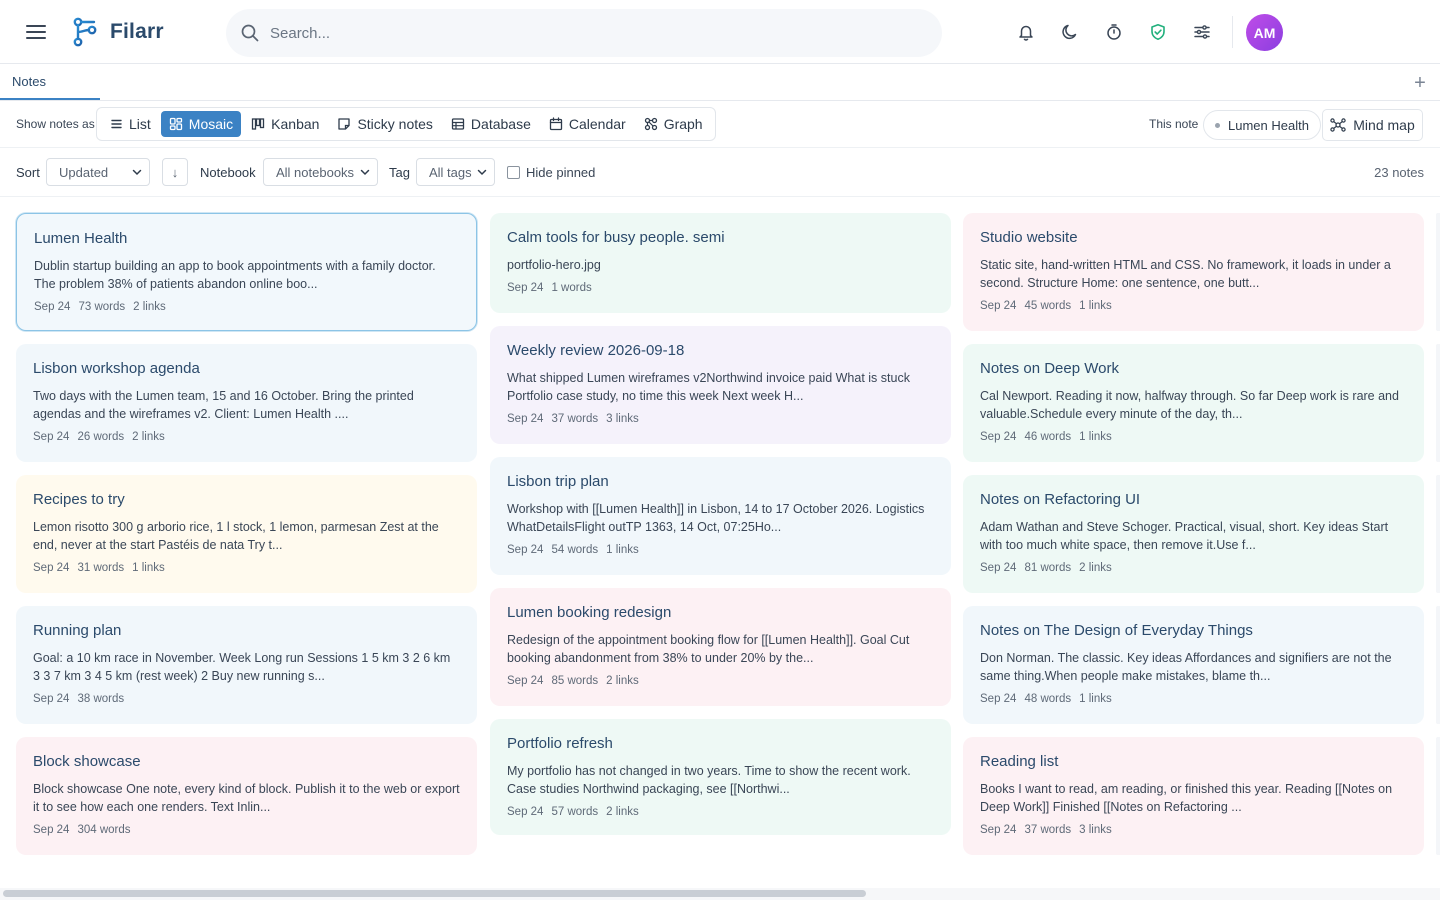 This screenshot has width=1440, height=900. I want to click on app-logo: Filarr, so click(117, 32).